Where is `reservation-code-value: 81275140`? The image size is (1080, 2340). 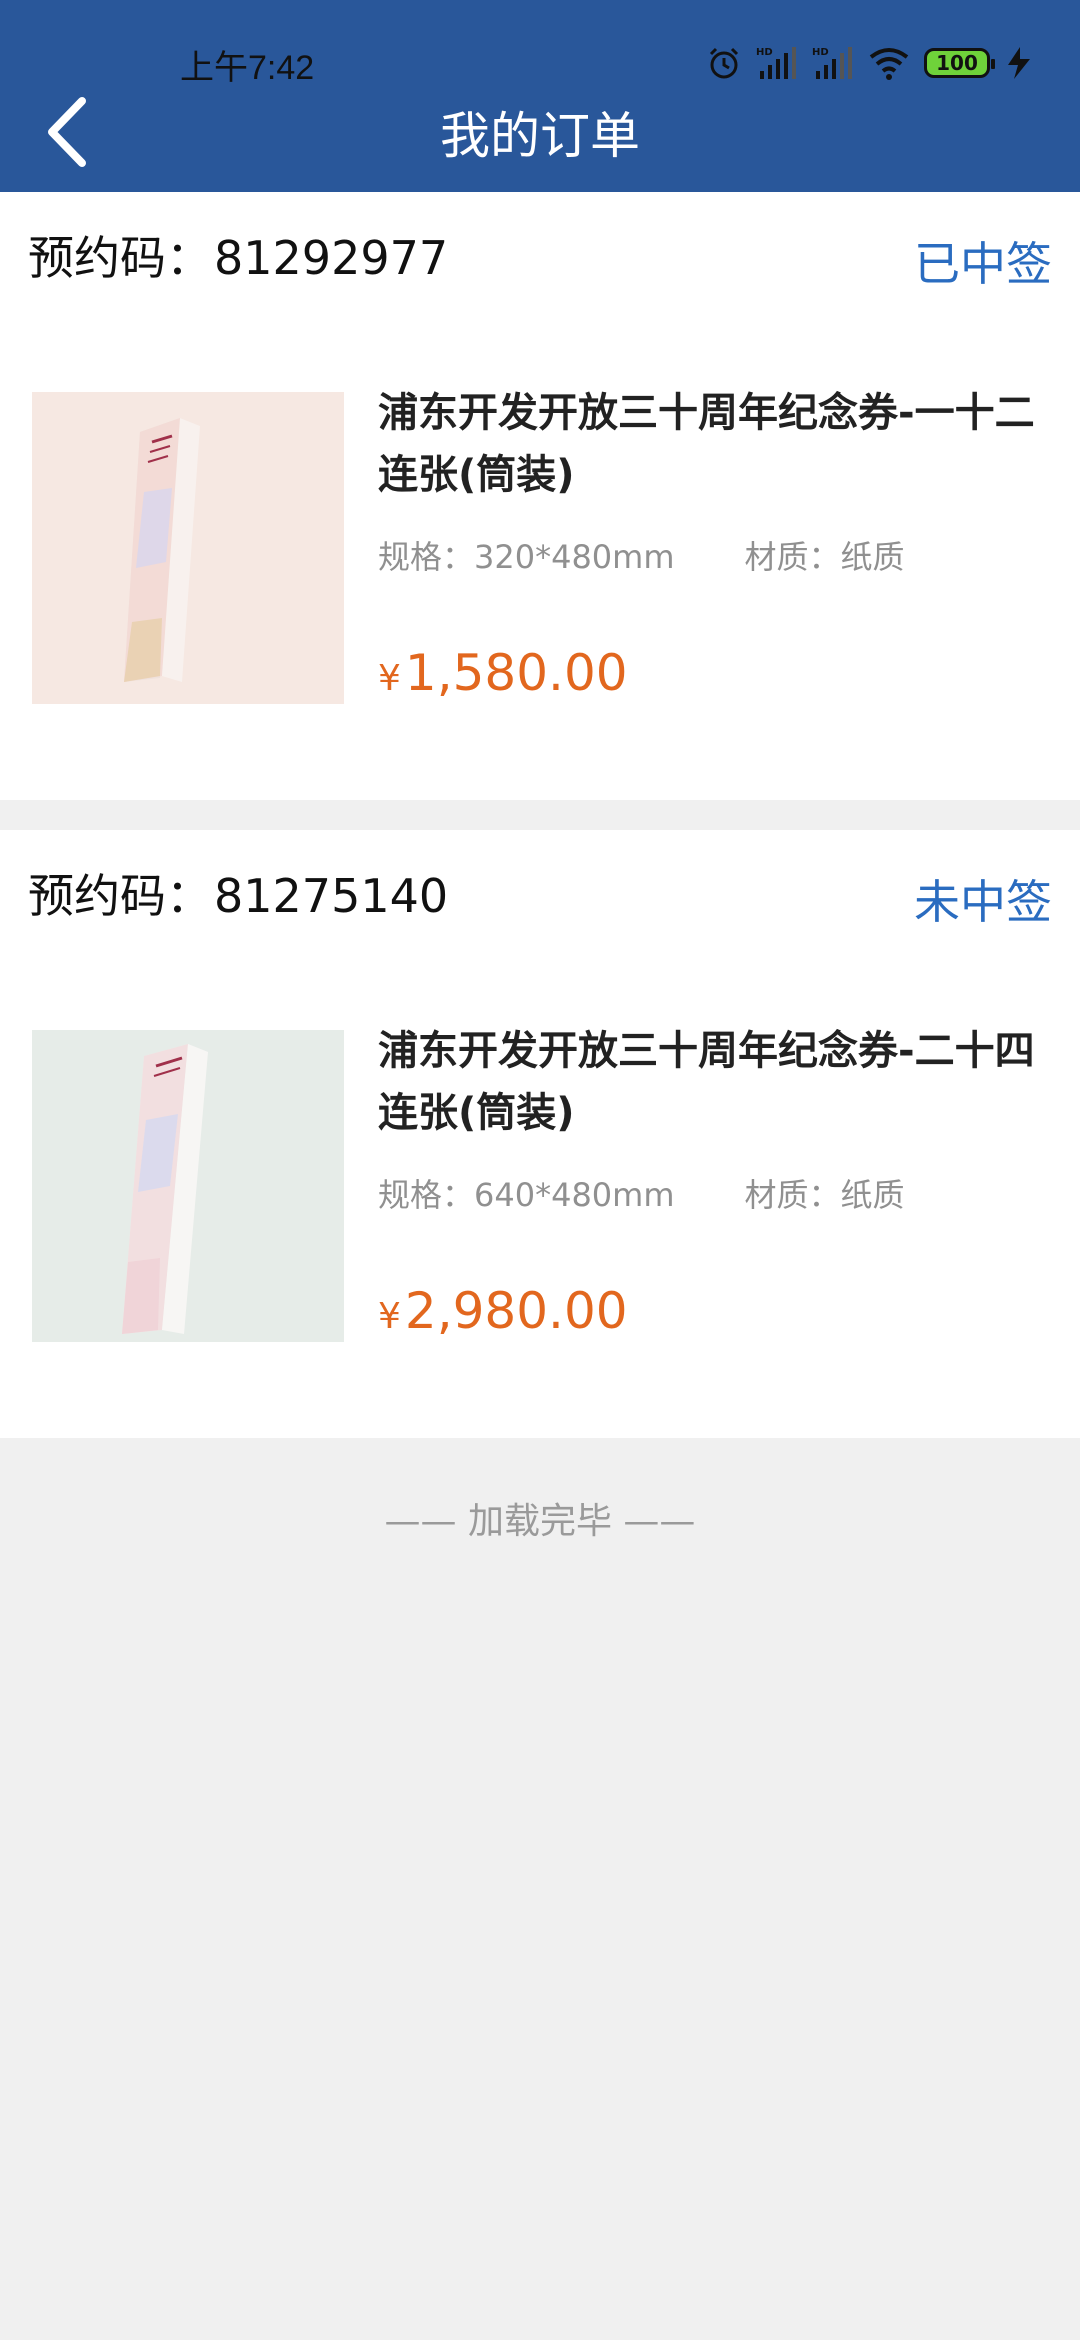
reservation-code-value: 81275140 is located at coordinates (331, 896).